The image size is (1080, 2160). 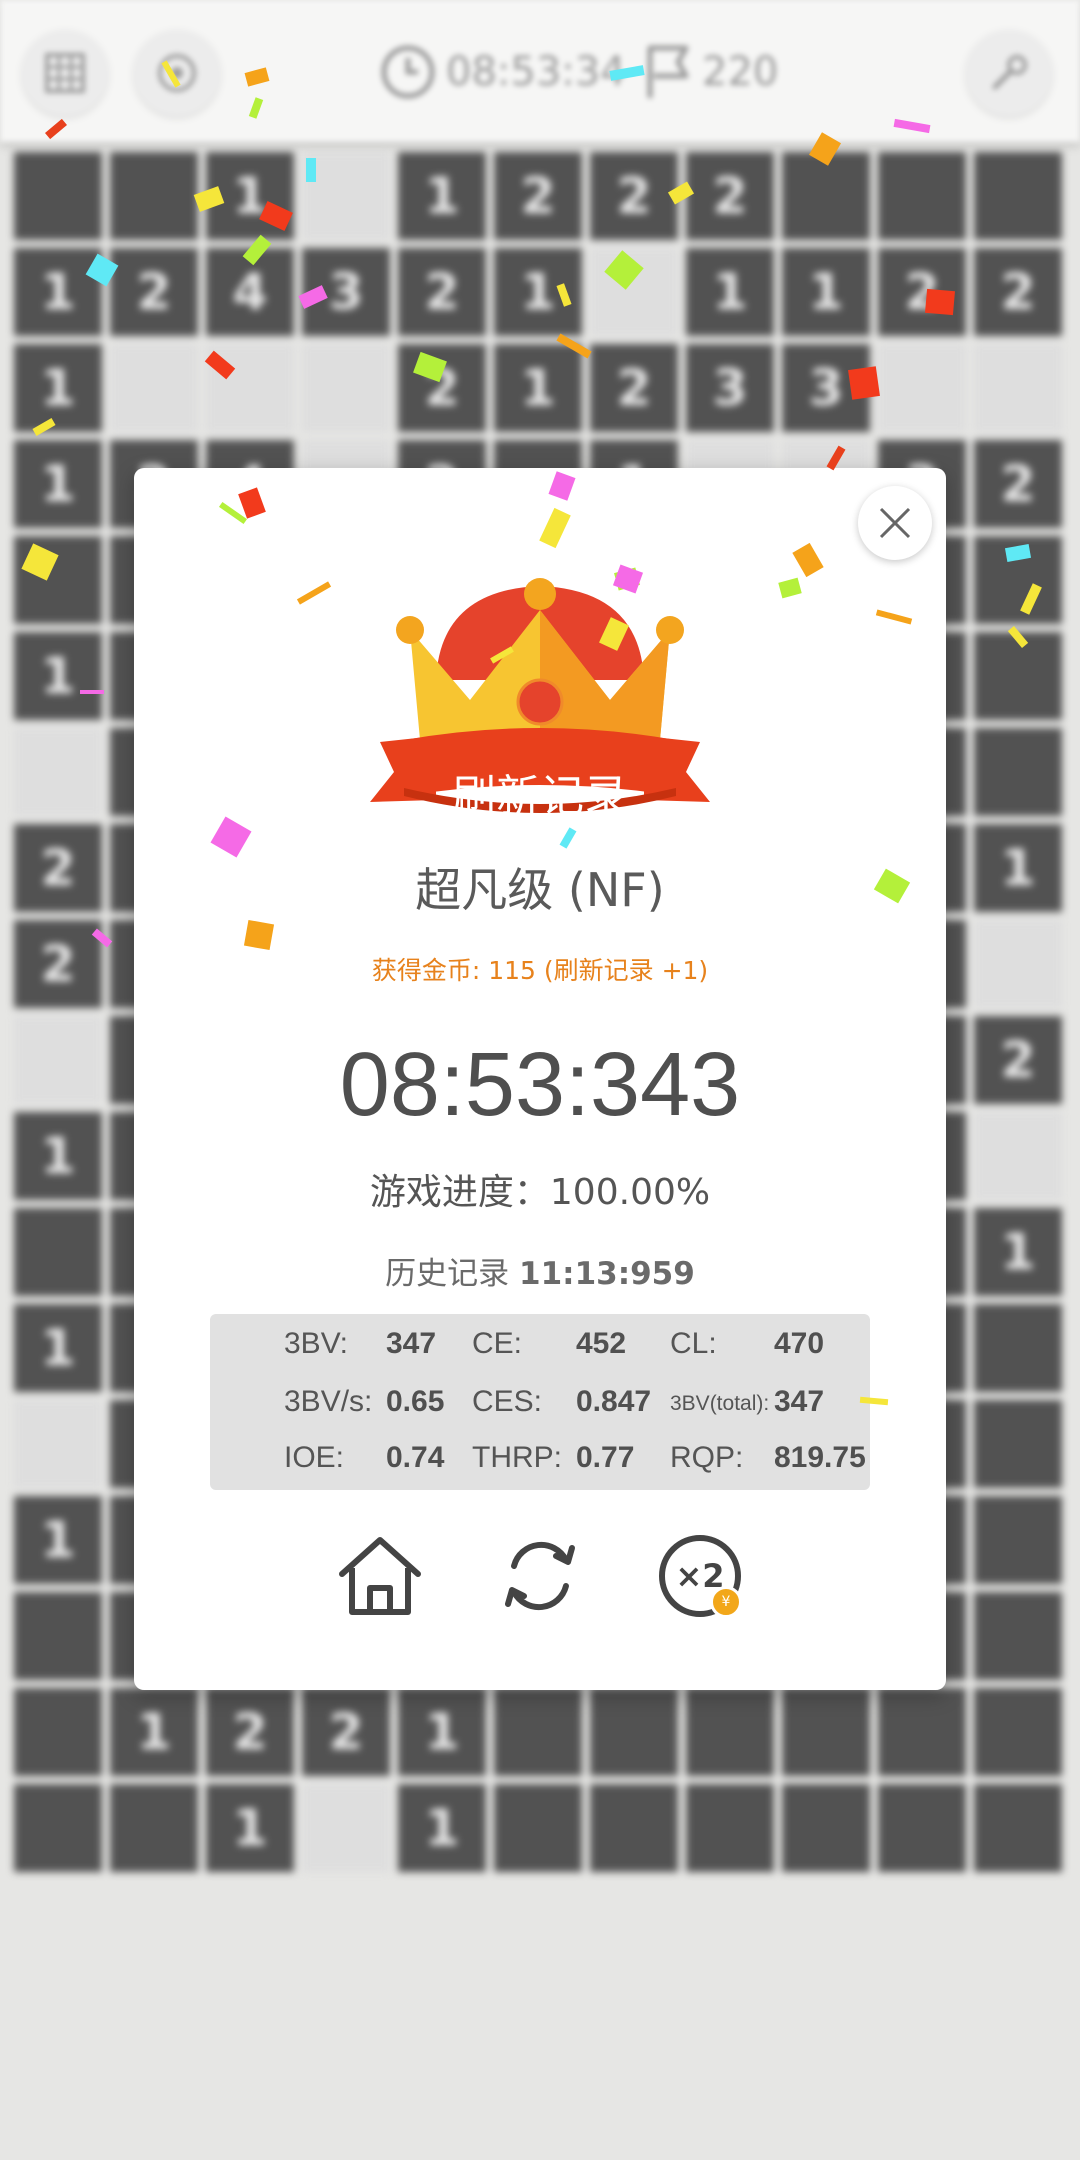 What do you see at coordinates (415, 1401) in the screenshot?
I see `stat-value-3bvs: 0.65` at bounding box center [415, 1401].